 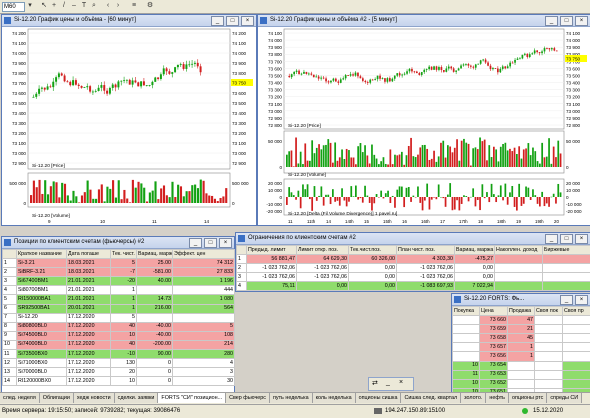 I want to click on workspace-tab: коль неделька, so click(x=334, y=398).